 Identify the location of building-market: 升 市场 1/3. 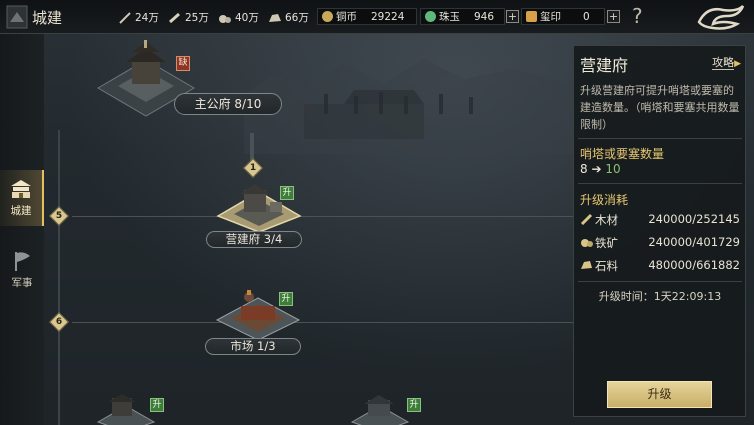
(255, 323).